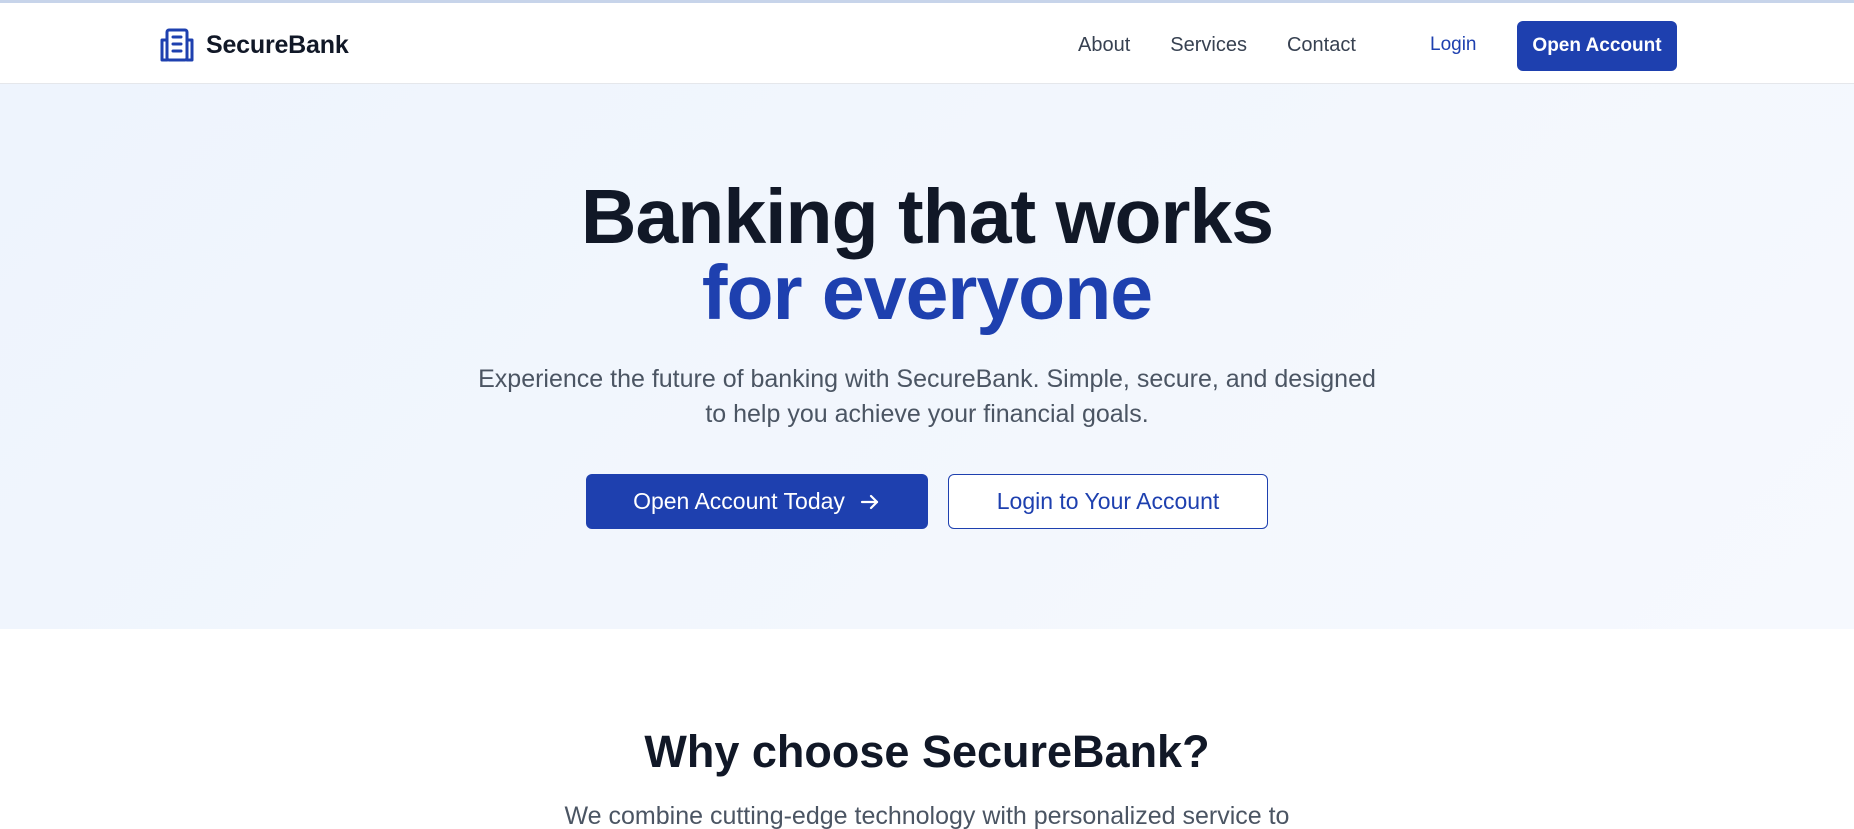 The width and height of the screenshot is (1854, 829). What do you see at coordinates (927, 293) in the screenshot?
I see `hero-title-accent: for everyone` at bounding box center [927, 293].